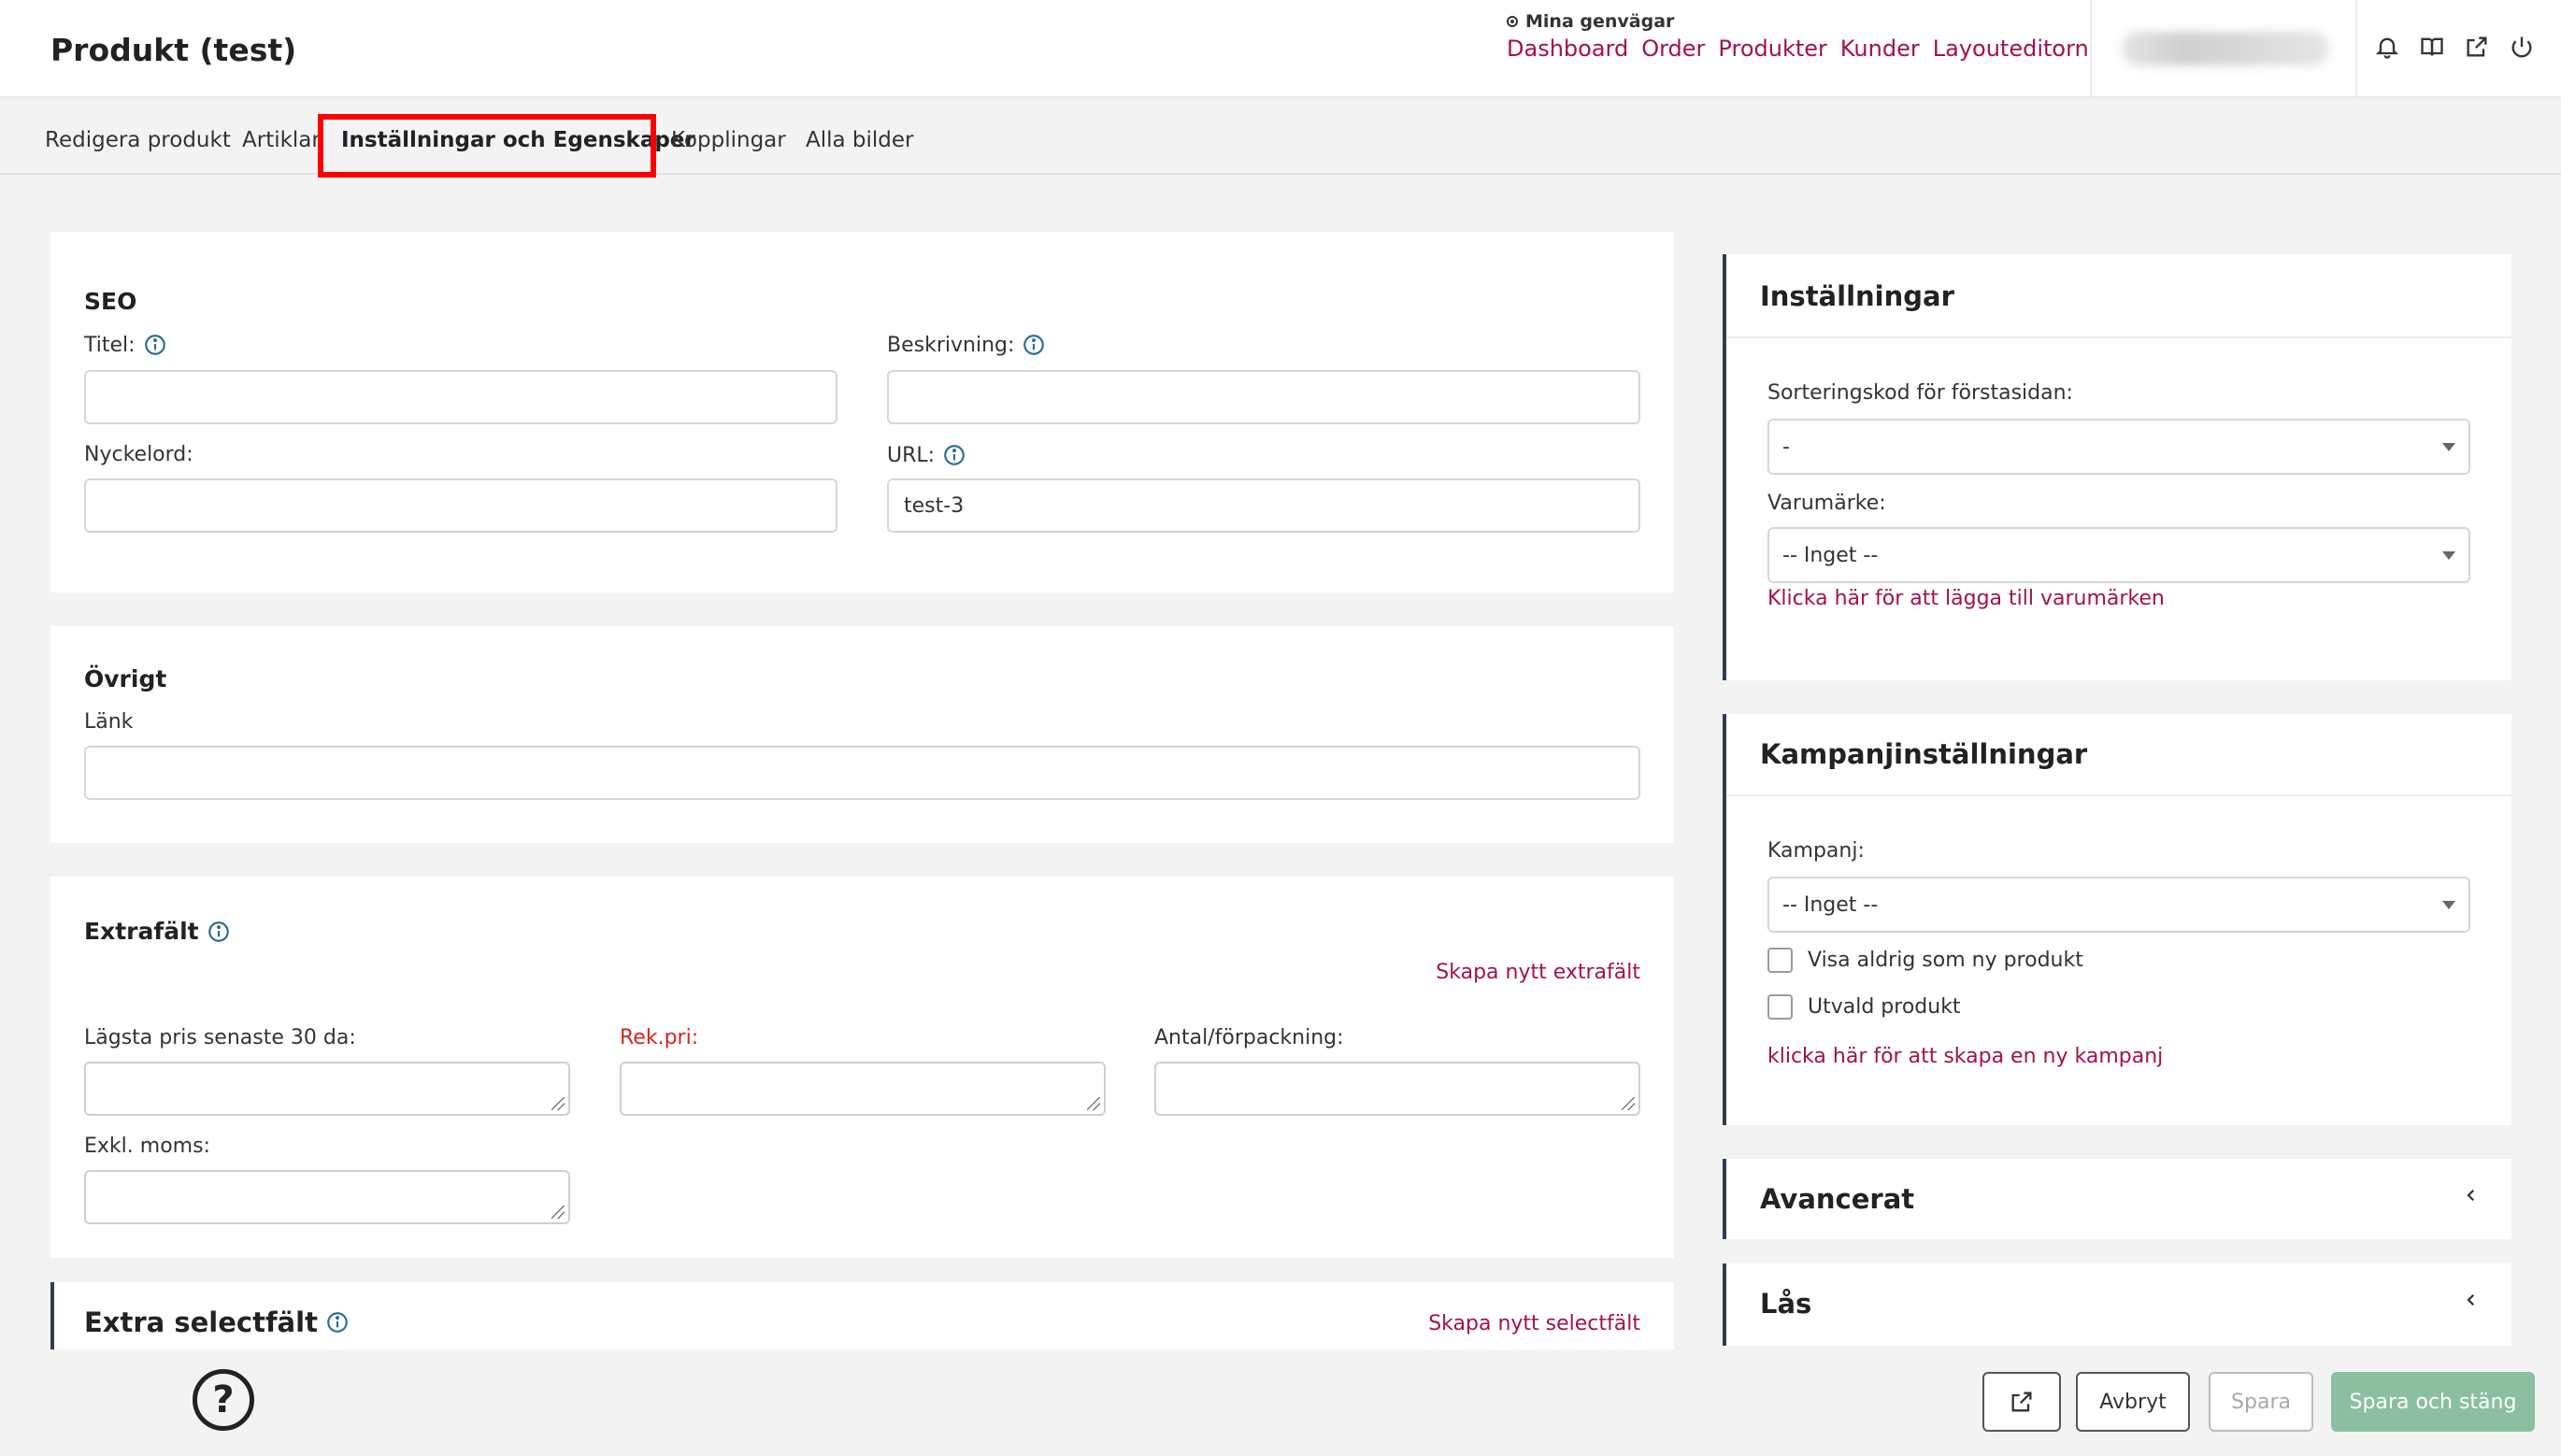 This screenshot has width=2561, height=1456. Describe the element at coordinates (327, 1197) in the screenshot. I see `exkl-moms-textarea` at that location.